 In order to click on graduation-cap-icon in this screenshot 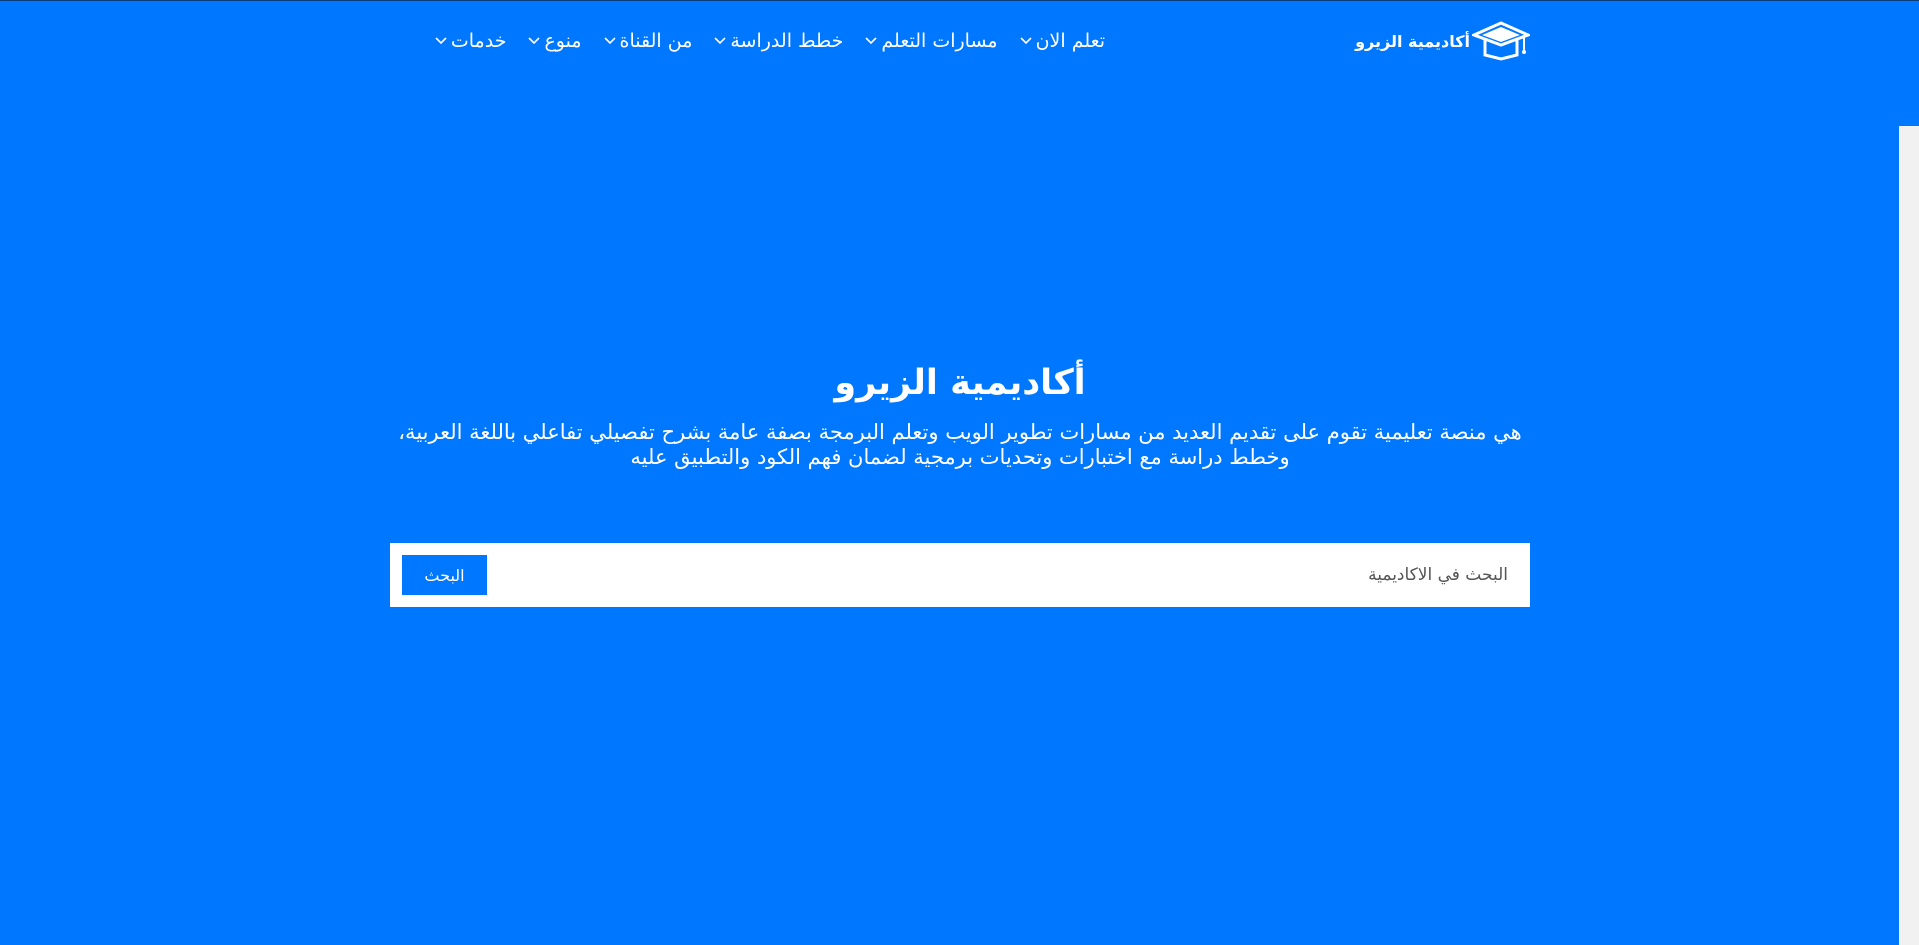, I will do `click(1501, 41)`.